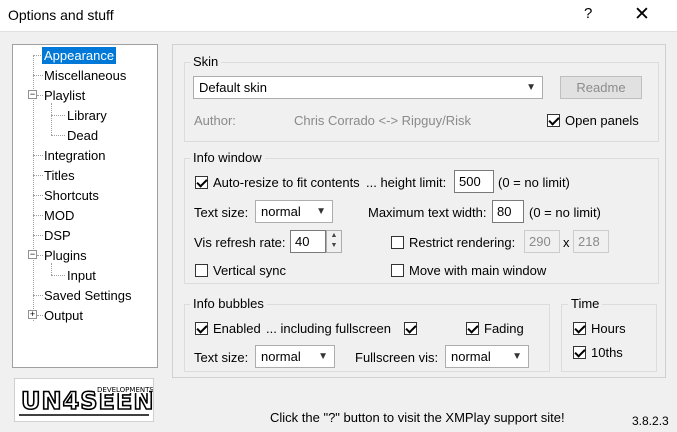  I want to click on restrict-x-label: x, so click(566, 242).